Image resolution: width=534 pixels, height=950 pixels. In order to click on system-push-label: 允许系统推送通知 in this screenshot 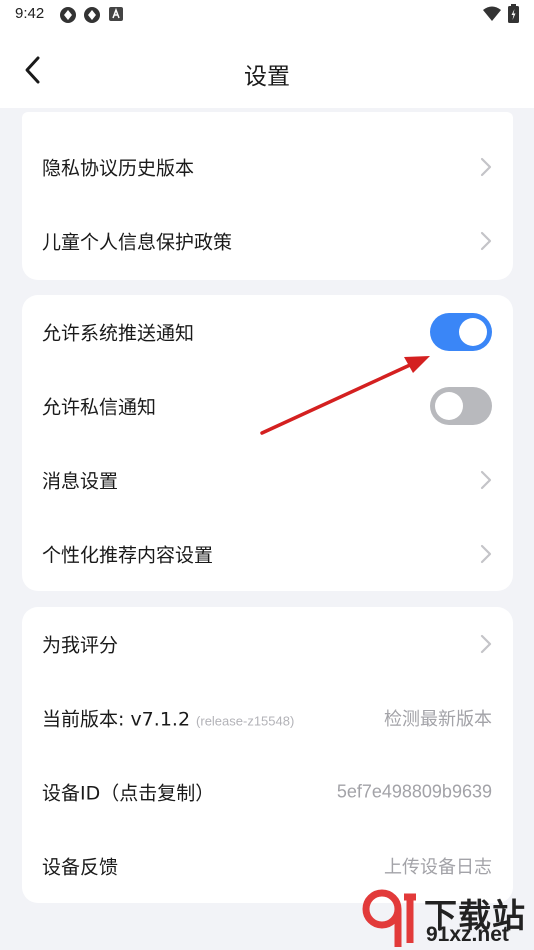, I will do `click(118, 333)`.